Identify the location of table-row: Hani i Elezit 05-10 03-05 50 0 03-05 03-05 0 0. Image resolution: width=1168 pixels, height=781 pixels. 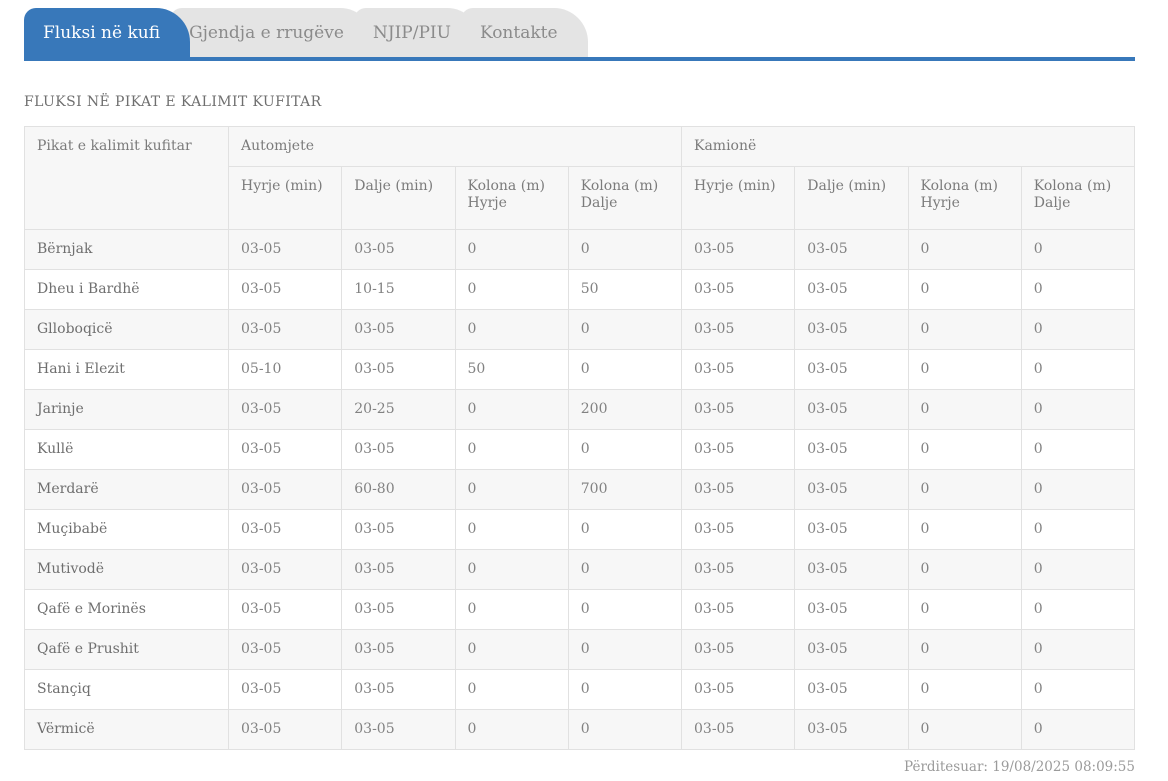
(580, 369).